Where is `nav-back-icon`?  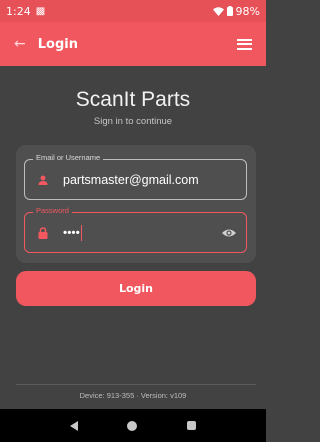
nav-back-icon is located at coordinates (73, 425).